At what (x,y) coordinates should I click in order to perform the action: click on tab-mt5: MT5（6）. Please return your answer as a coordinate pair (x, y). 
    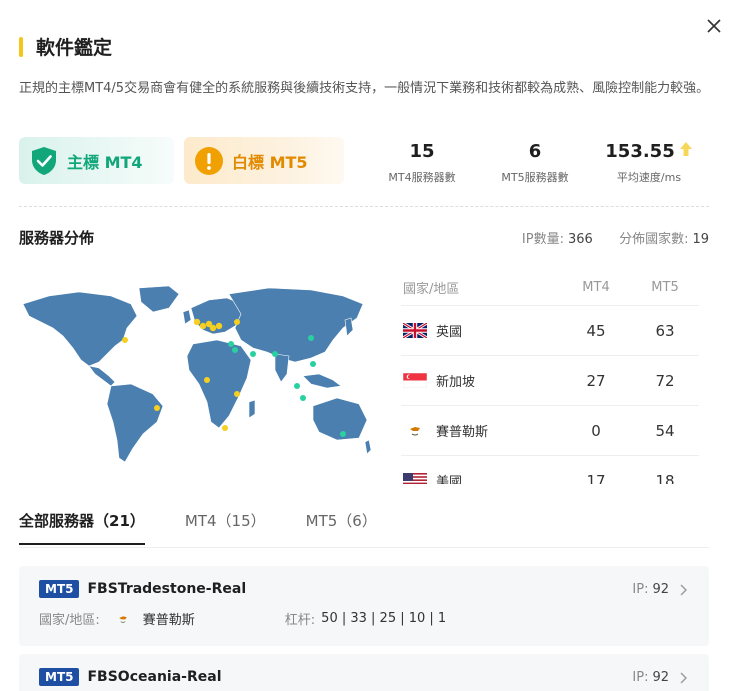
    Looking at the image, I should click on (341, 527).